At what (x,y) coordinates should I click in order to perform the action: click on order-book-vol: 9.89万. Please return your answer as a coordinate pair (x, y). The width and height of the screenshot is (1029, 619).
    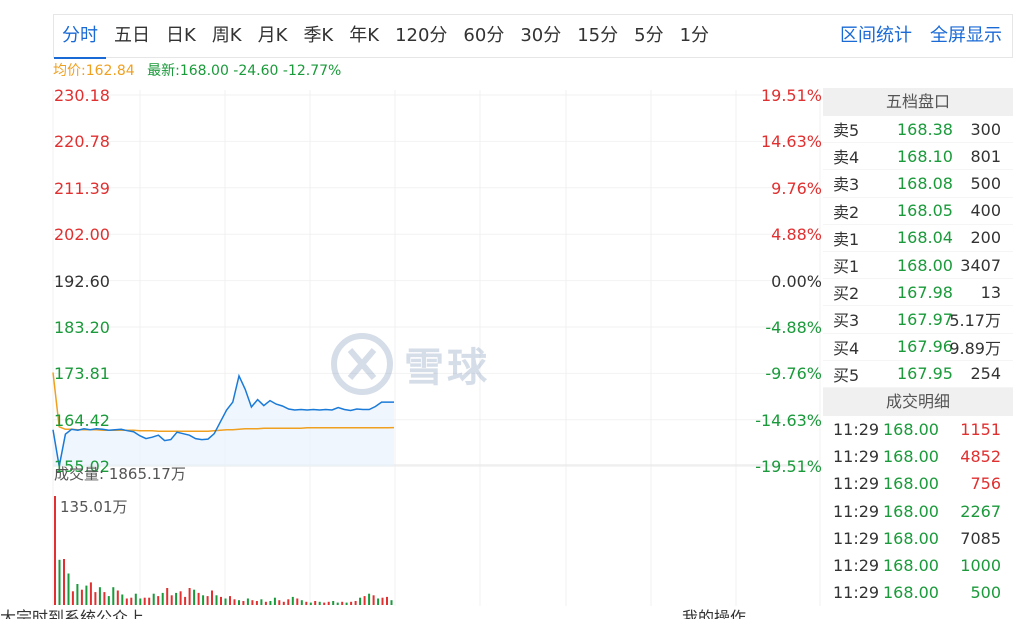
    Looking at the image, I should click on (975, 348).